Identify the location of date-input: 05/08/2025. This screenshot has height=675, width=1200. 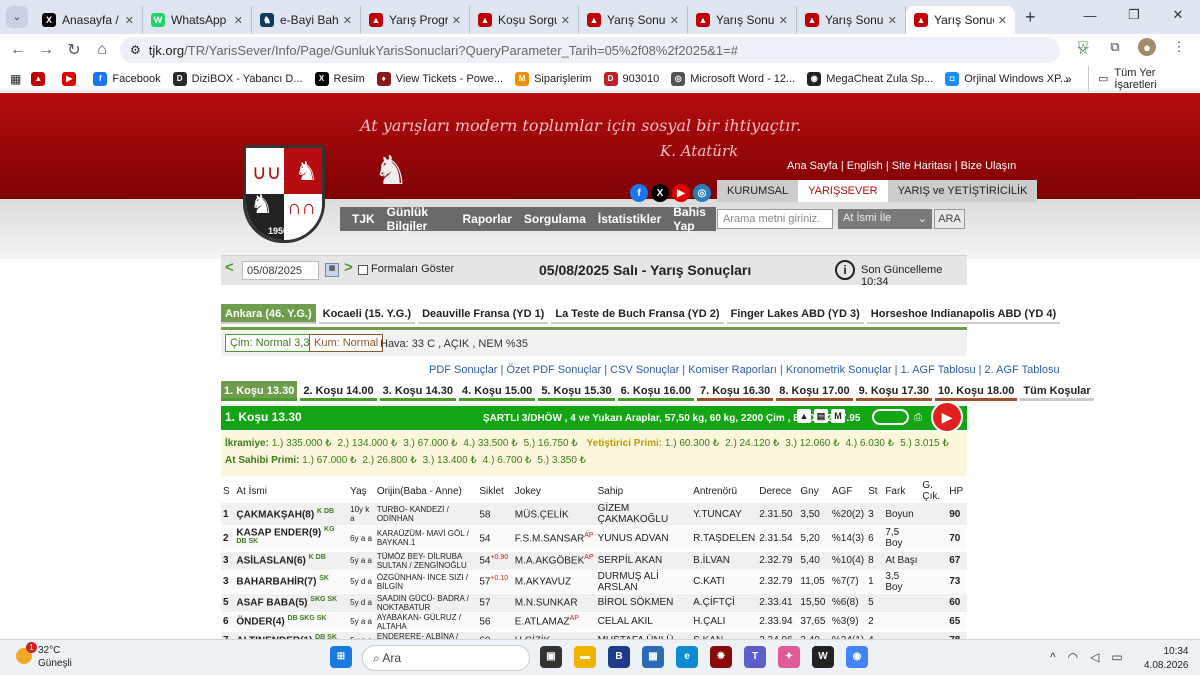
(280, 270).